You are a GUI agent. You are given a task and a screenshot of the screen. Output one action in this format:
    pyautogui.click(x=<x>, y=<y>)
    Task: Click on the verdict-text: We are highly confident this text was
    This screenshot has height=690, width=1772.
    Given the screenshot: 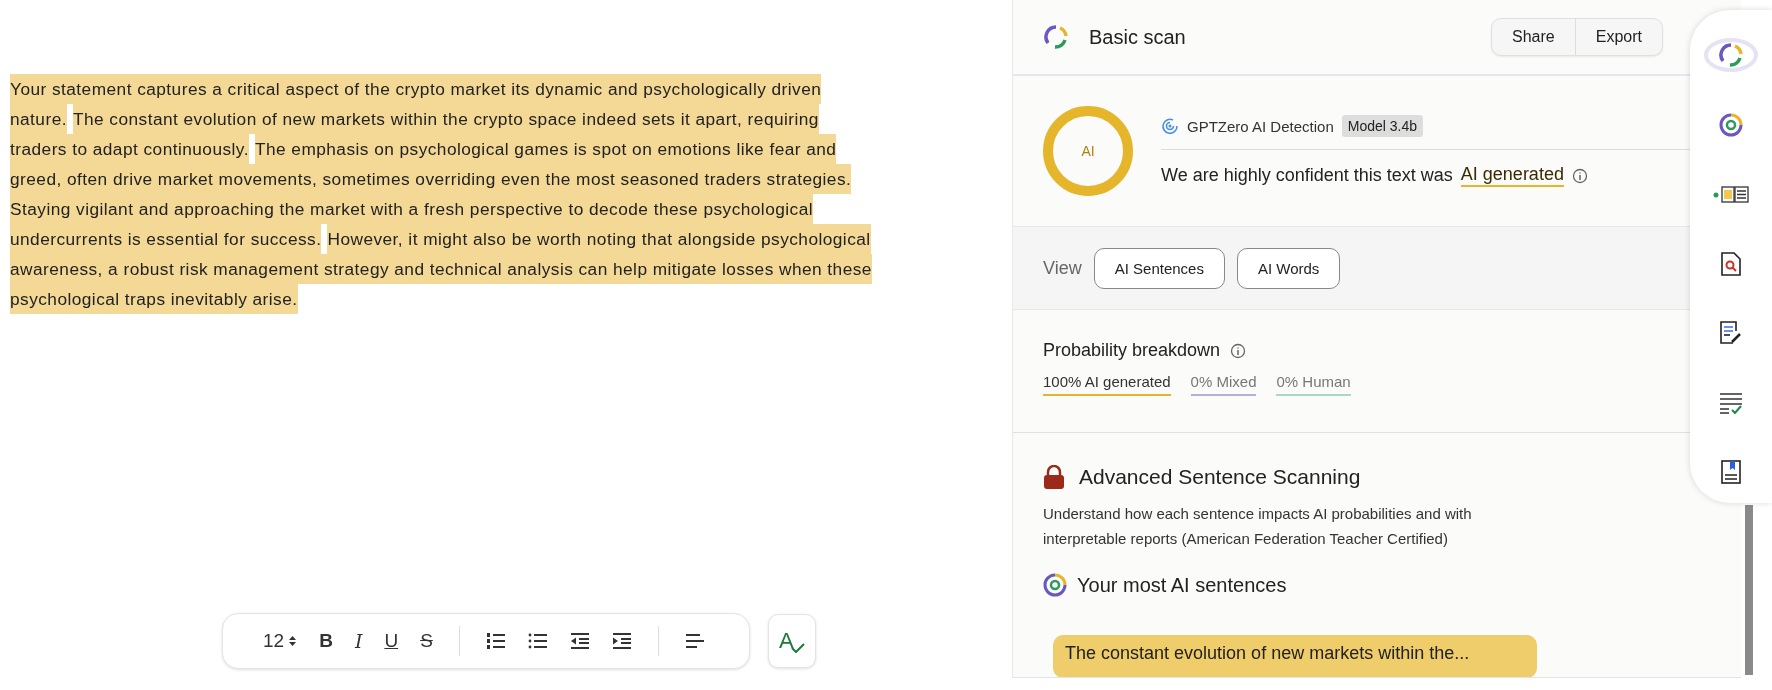 What is the action you would take?
    pyautogui.click(x=1307, y=175)
    